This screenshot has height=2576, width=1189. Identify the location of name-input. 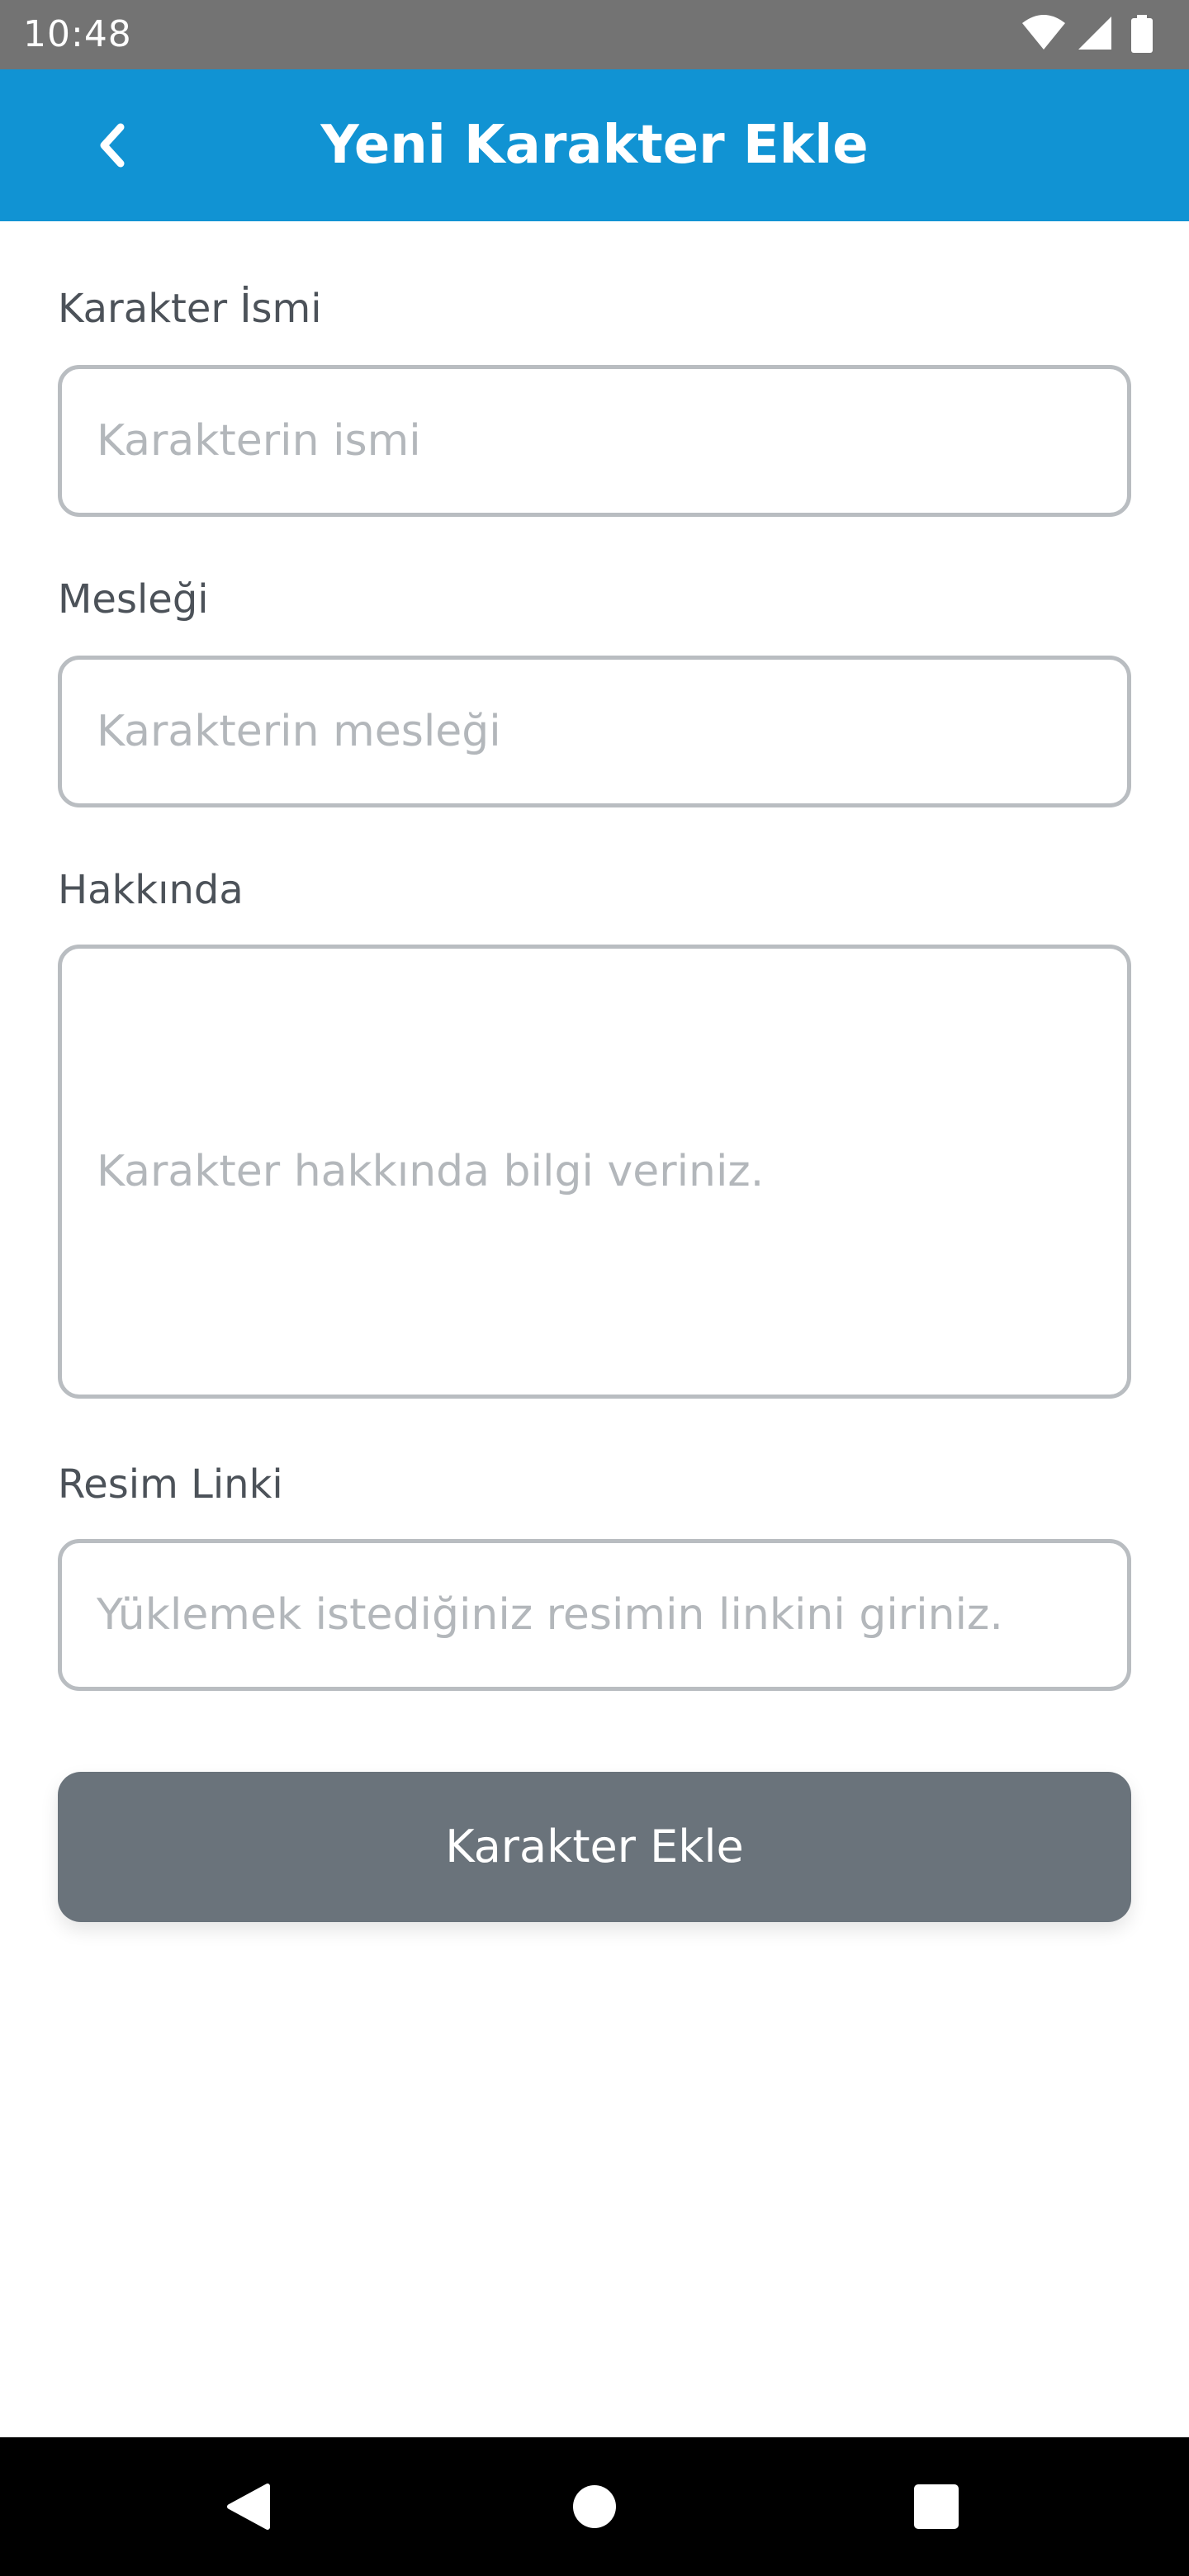
(594, 441).